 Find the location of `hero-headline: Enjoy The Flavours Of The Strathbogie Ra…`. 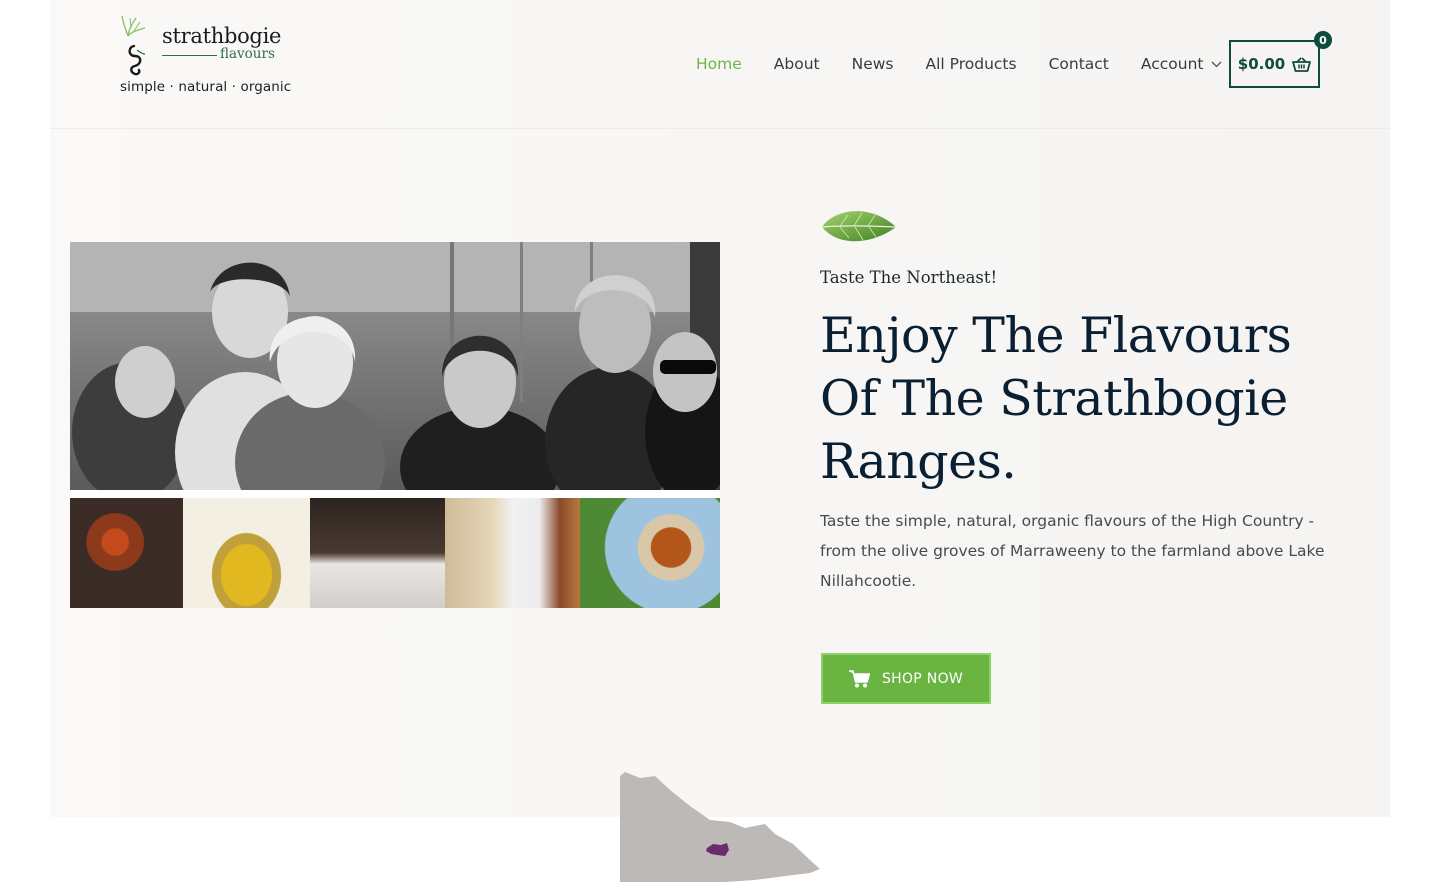

hero-headline: Enjoy The Flavours Of The Strathbogie Ra… is located at coordinates (1056, 398).